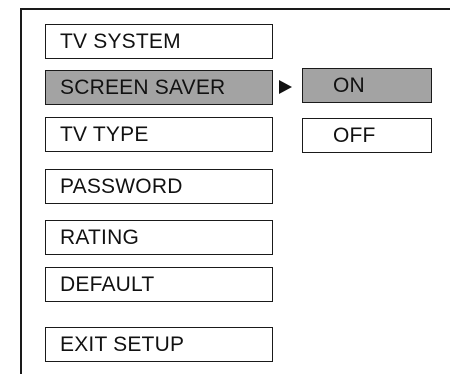 Image resolution: width=452 pixels, height=374 pixels. Describe the element at coordinates (367, 135) in the screenshot. I see `submenu-option-off: OFF` at that location.